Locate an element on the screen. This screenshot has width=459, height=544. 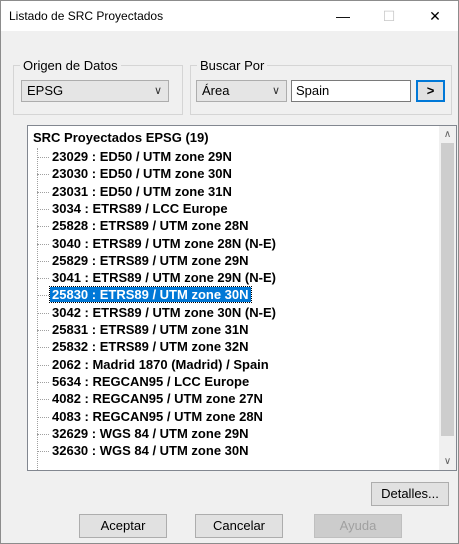
tree-item-label: 3042 : ETRS89 / UTM zone 30N (N-E) is located at coordinates (164, 312).